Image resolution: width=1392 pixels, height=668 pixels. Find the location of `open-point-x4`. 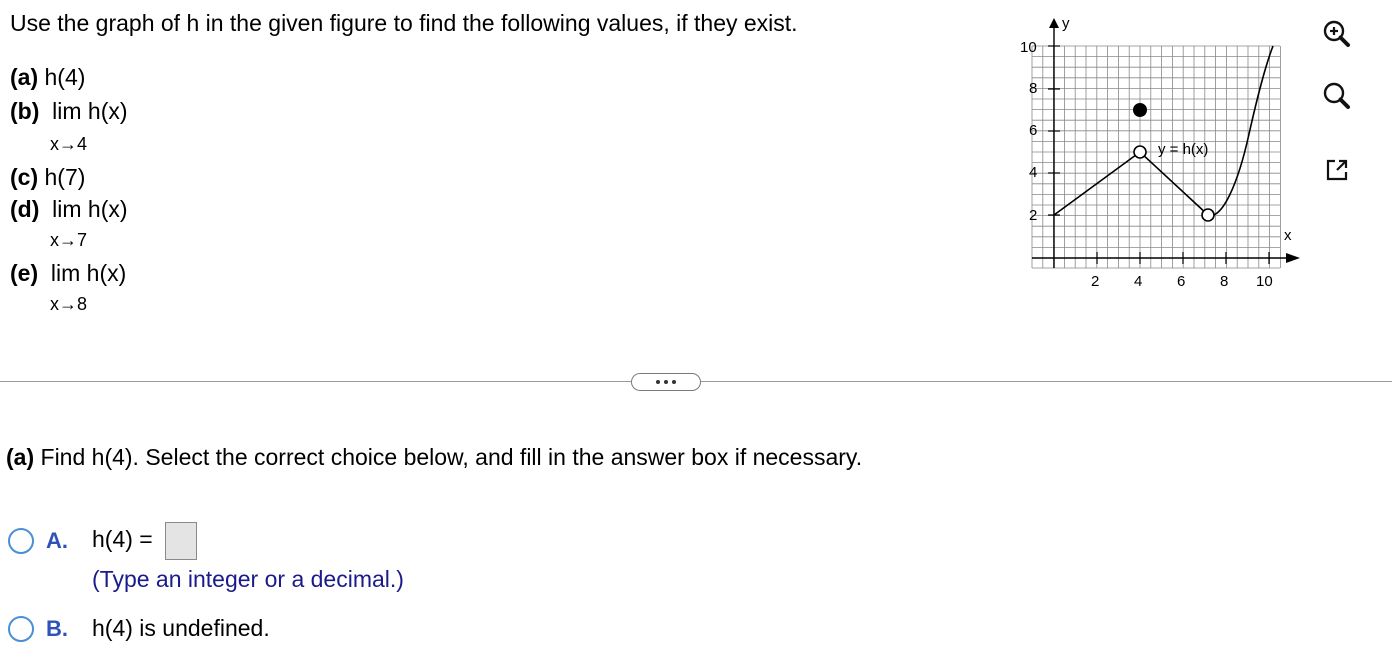

open-point-x4 is located at coordinates (1140, 152).